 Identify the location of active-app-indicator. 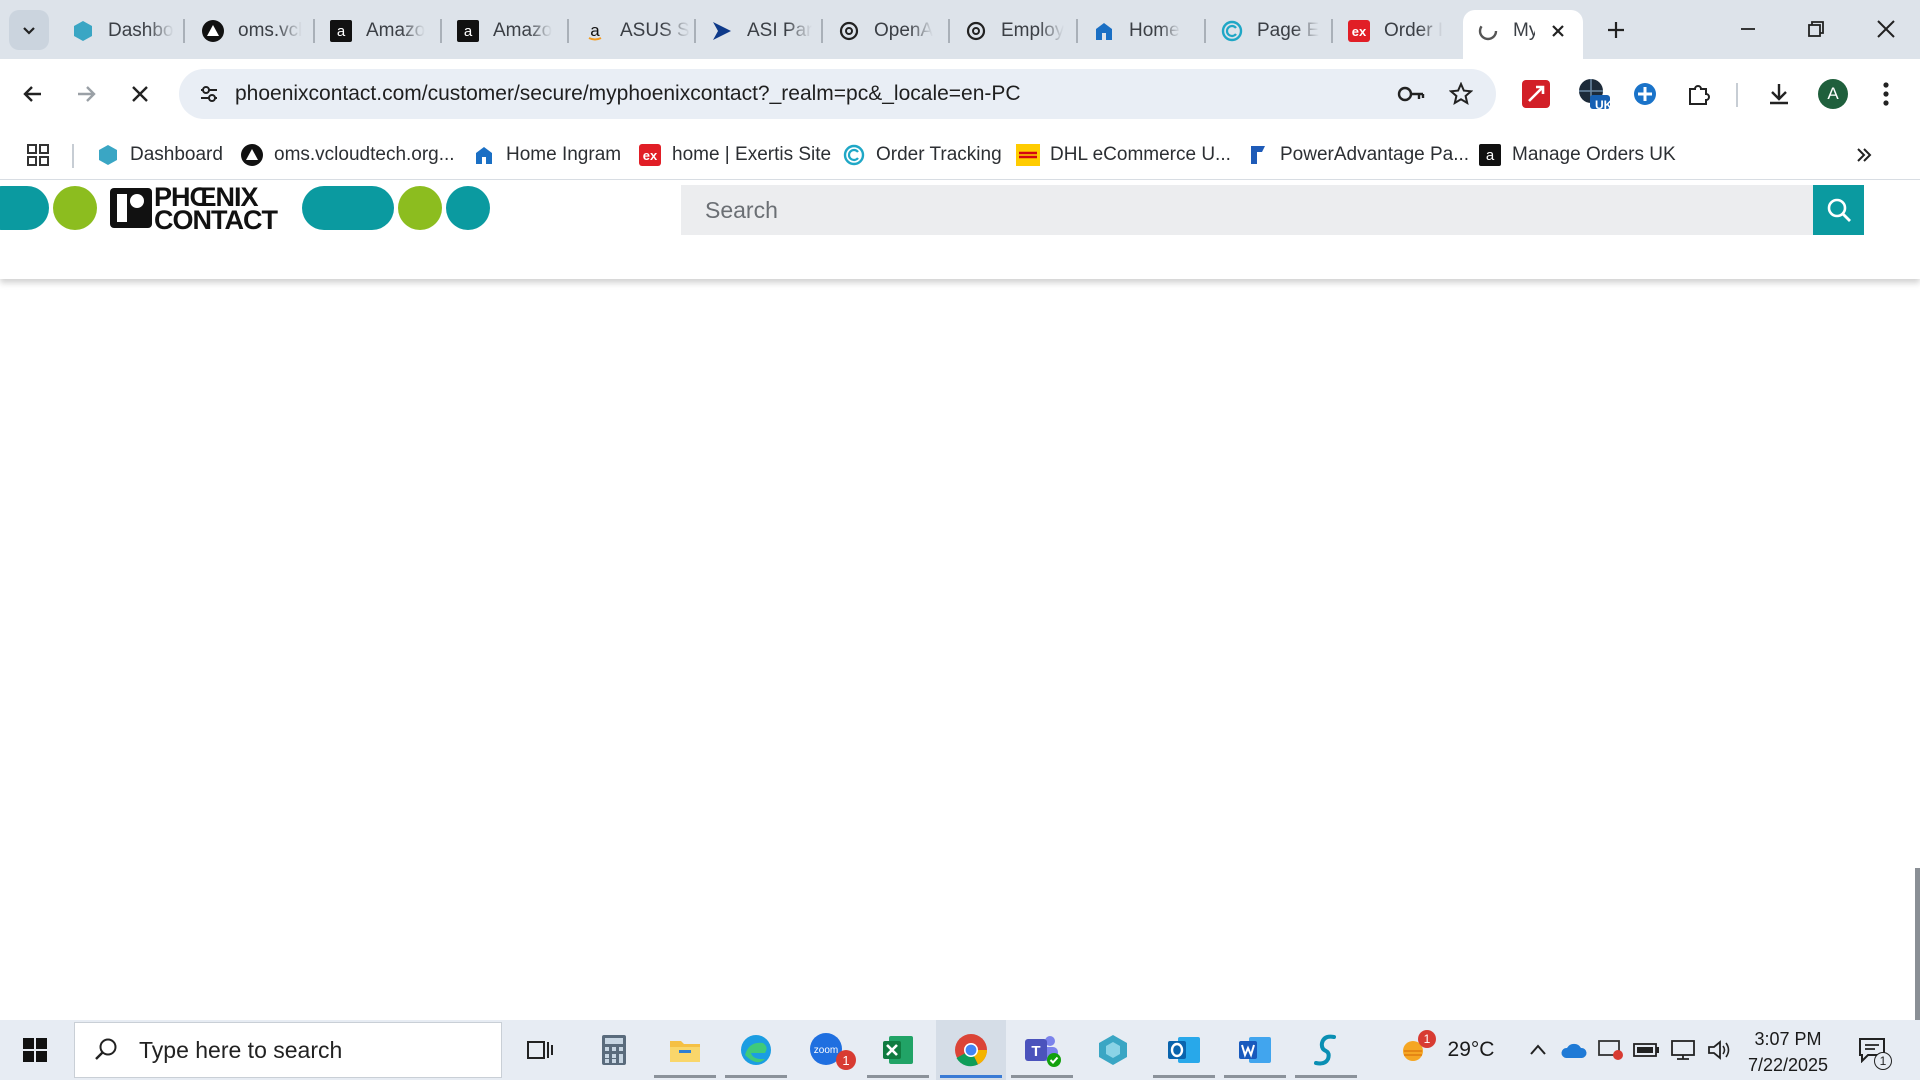
(898, 1076).